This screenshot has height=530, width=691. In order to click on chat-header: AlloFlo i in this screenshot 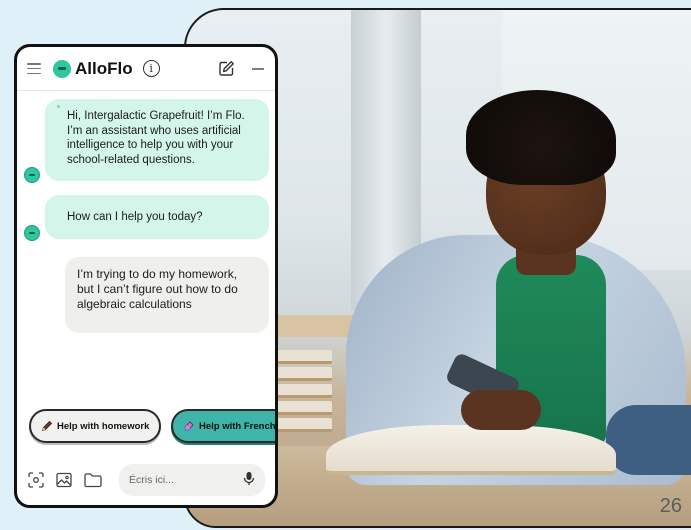, I will do `click(146, 69)`.